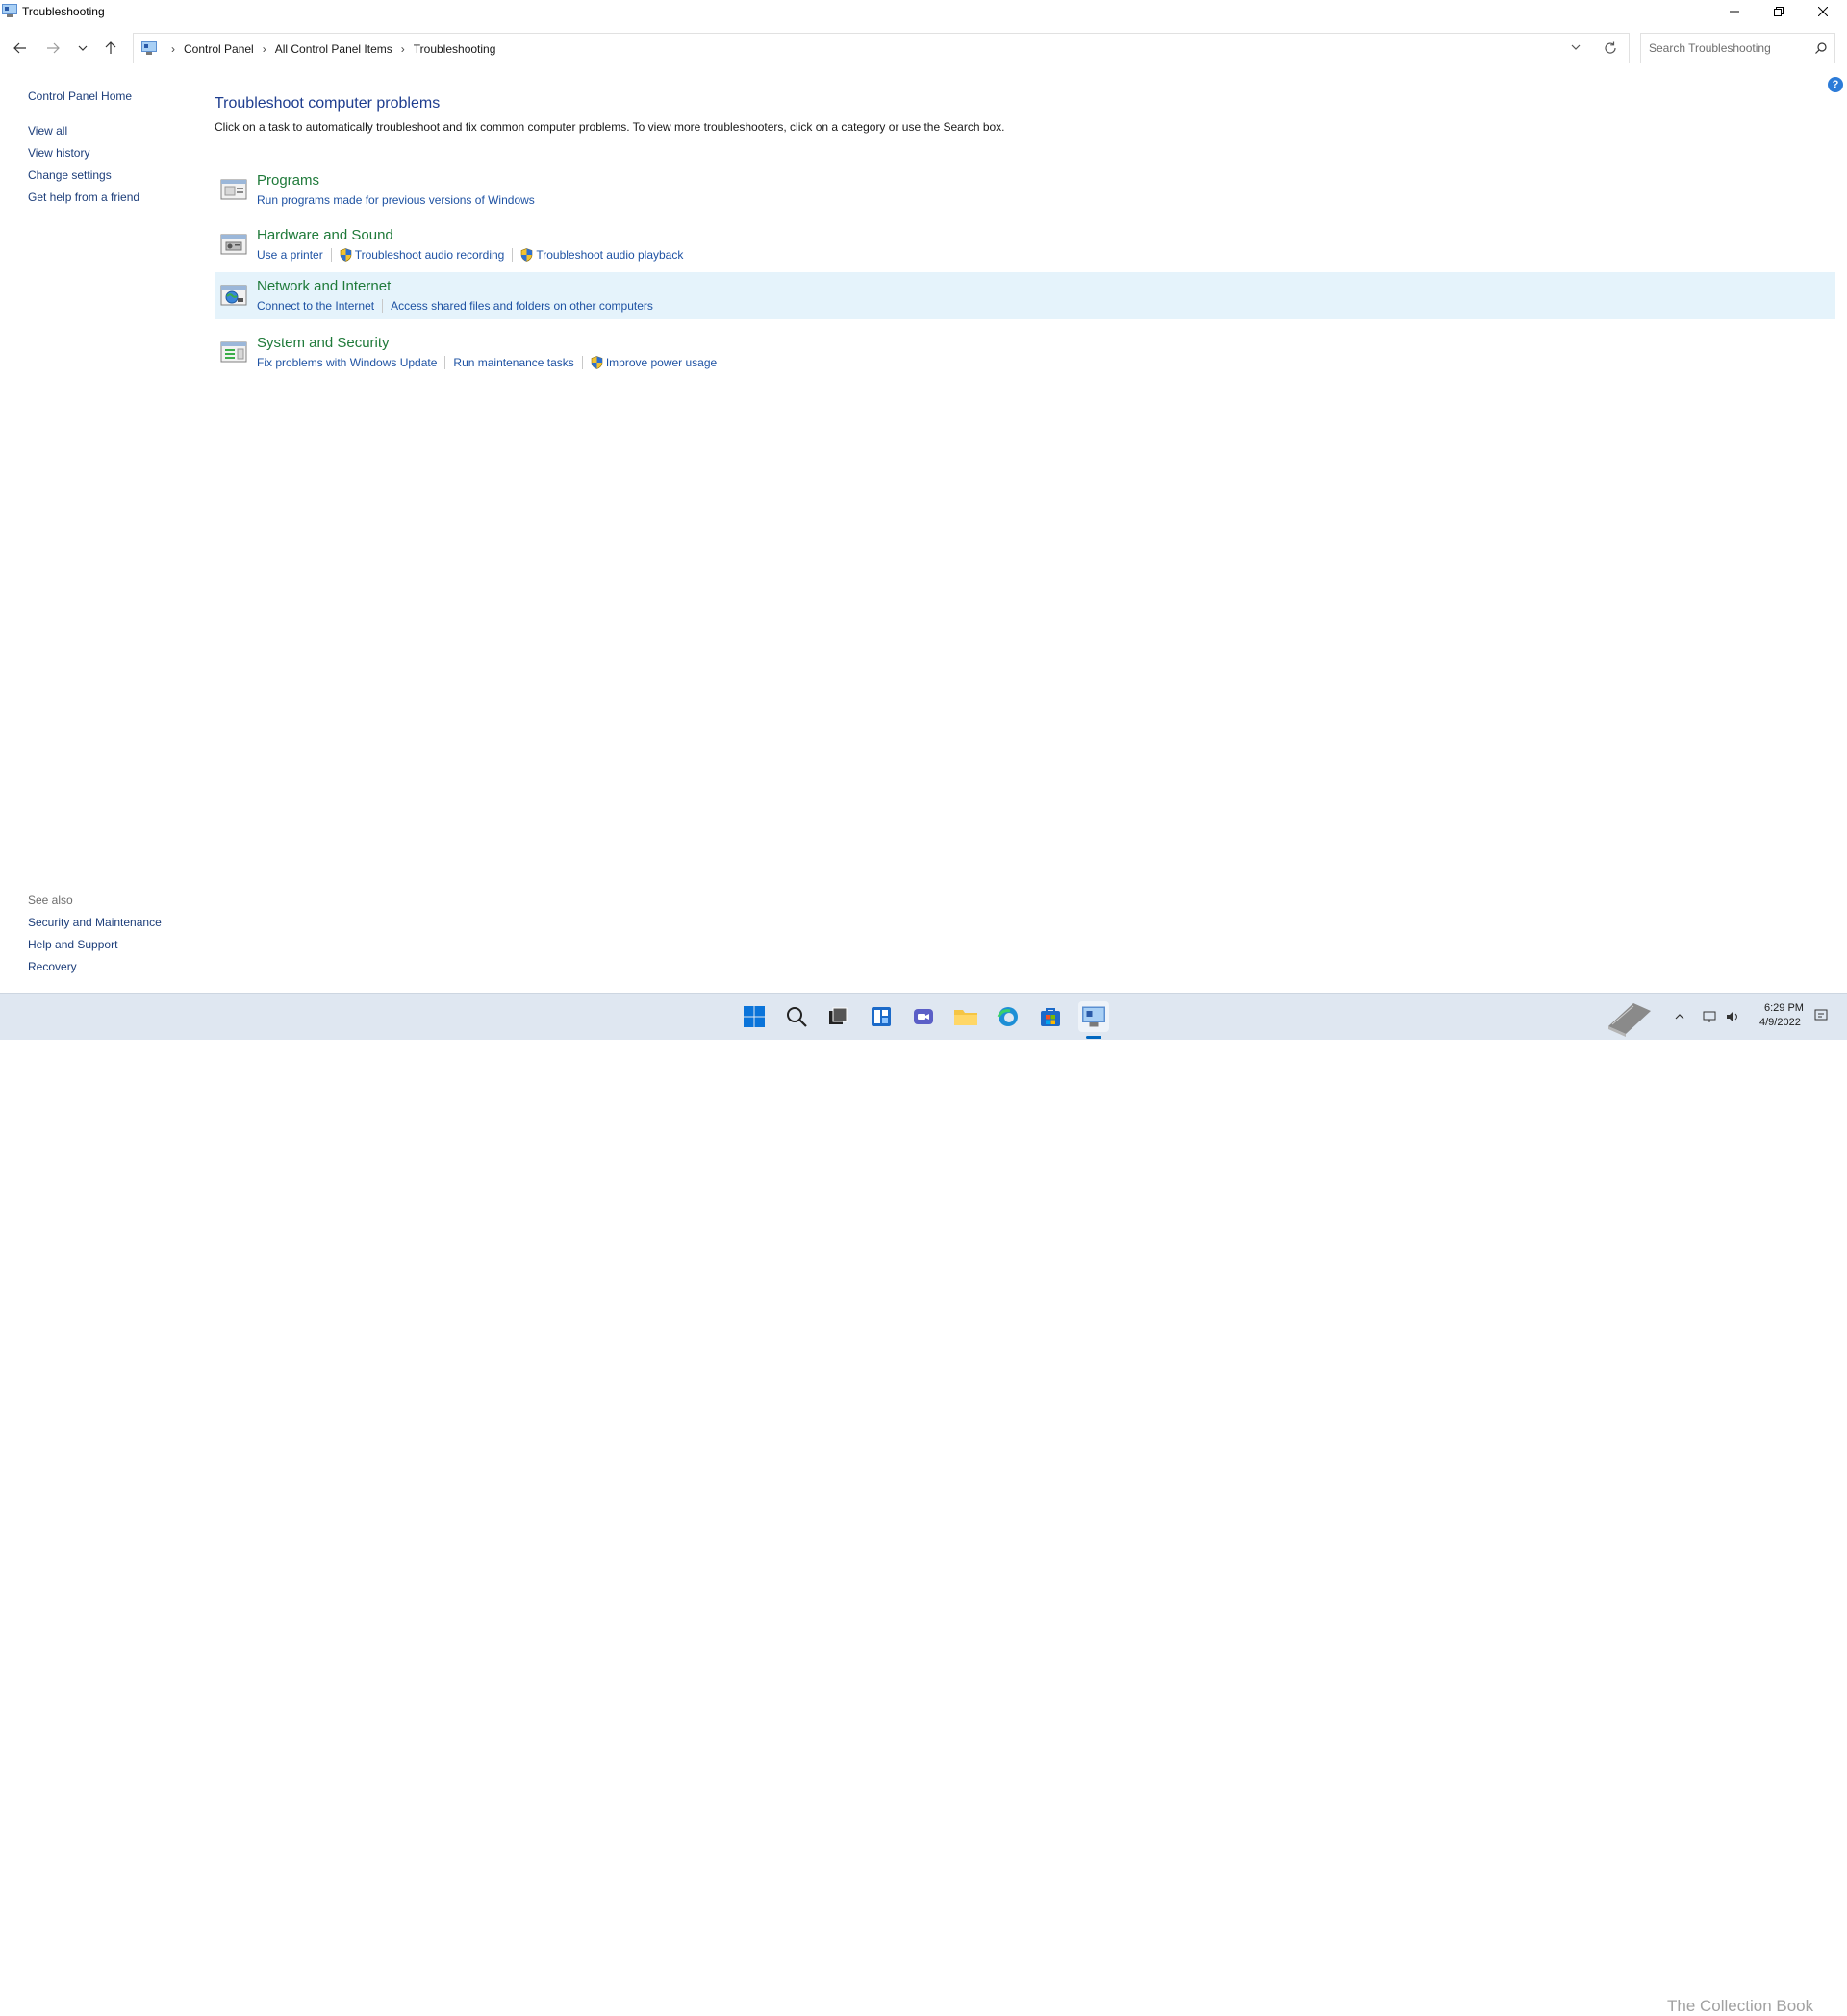 Image resolution: width=1847 pixels, height=2016 pixels. What do you see at coordinates (1731, 48) in the screenshot?
I see `search-input` at bounding box center [1731, 48].